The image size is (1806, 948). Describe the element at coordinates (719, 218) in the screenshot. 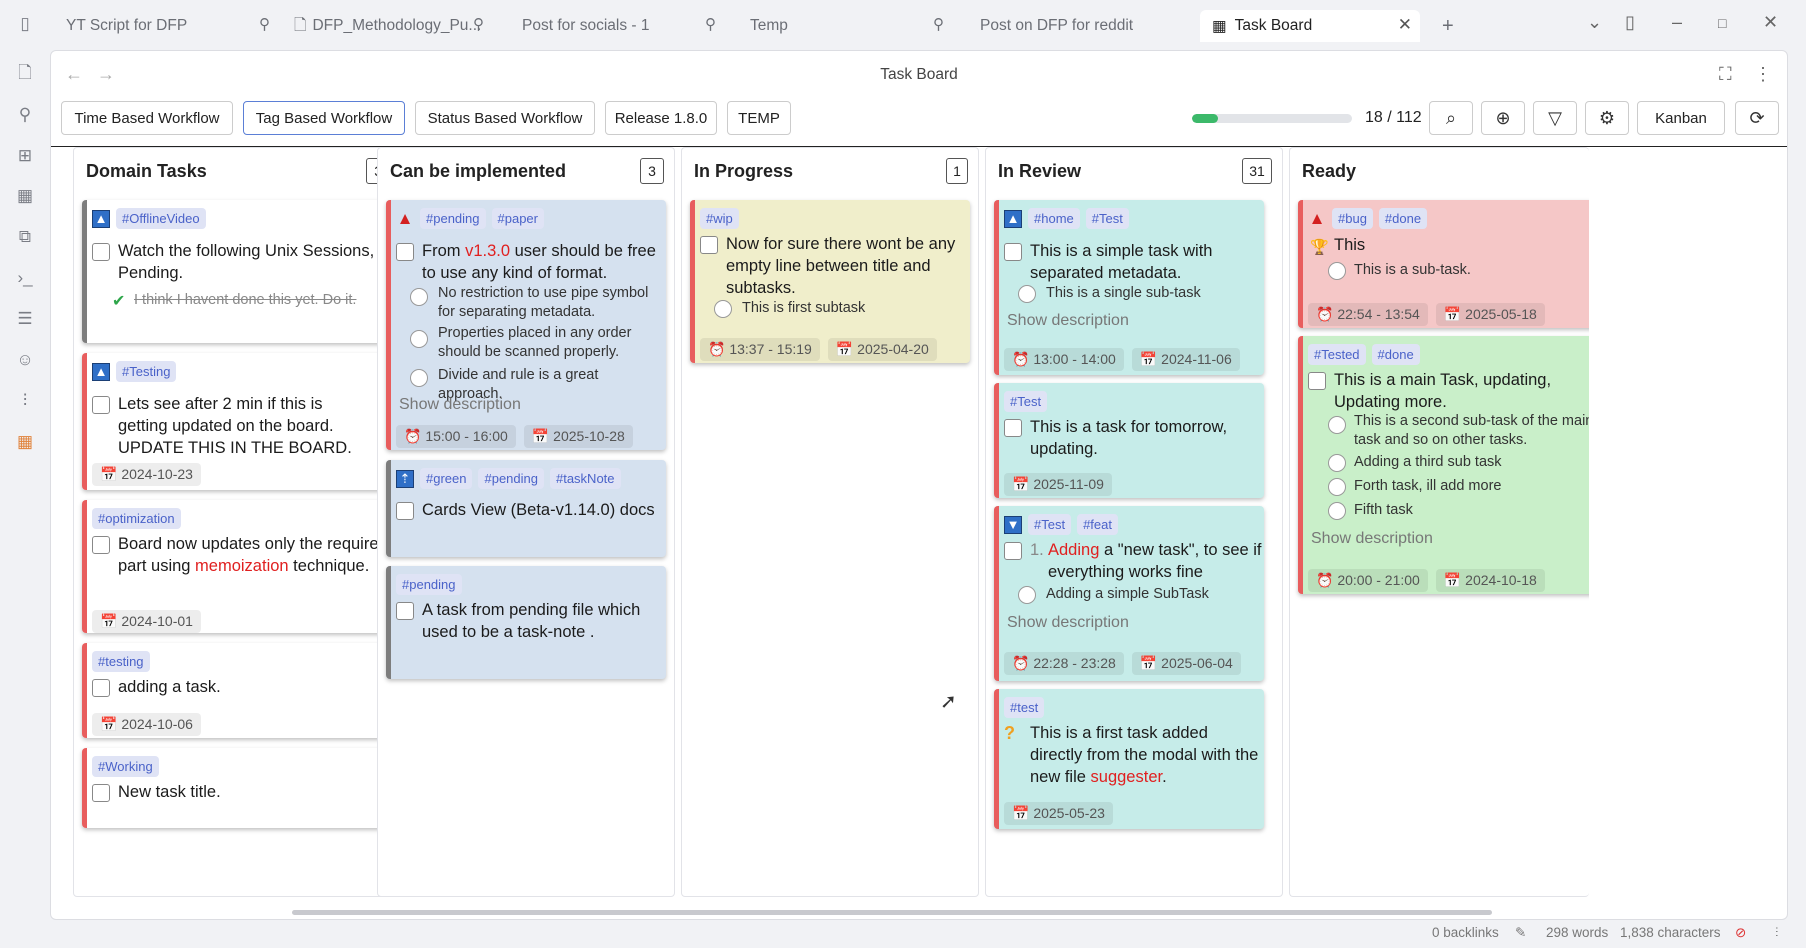

I see `tag: #wip` at that location.